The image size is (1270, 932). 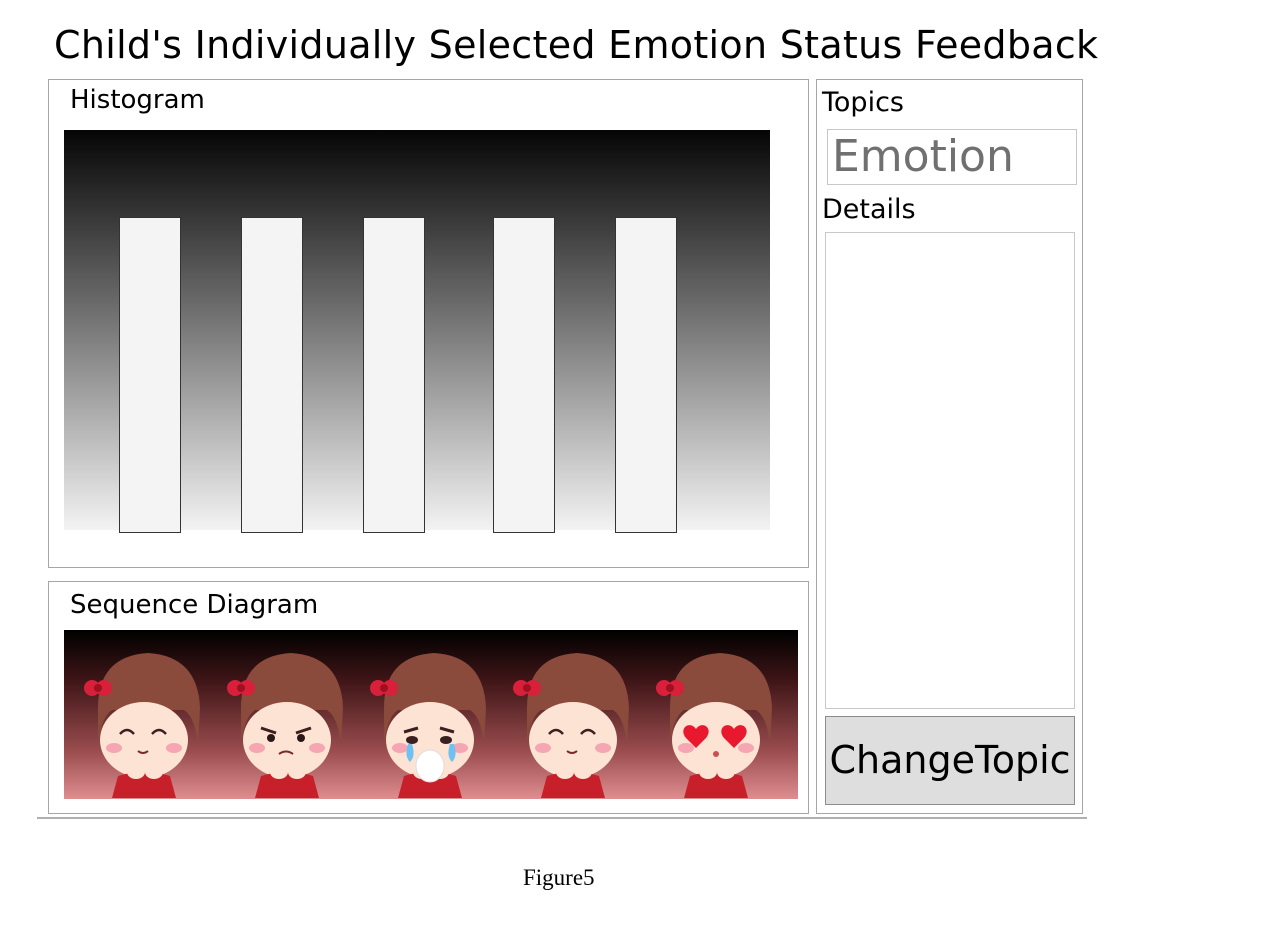 What do you see at coordinates (950, 760) in the screenshot?
I see `change-topic-button: ChangeTopic` at bounding box center [950, 760].